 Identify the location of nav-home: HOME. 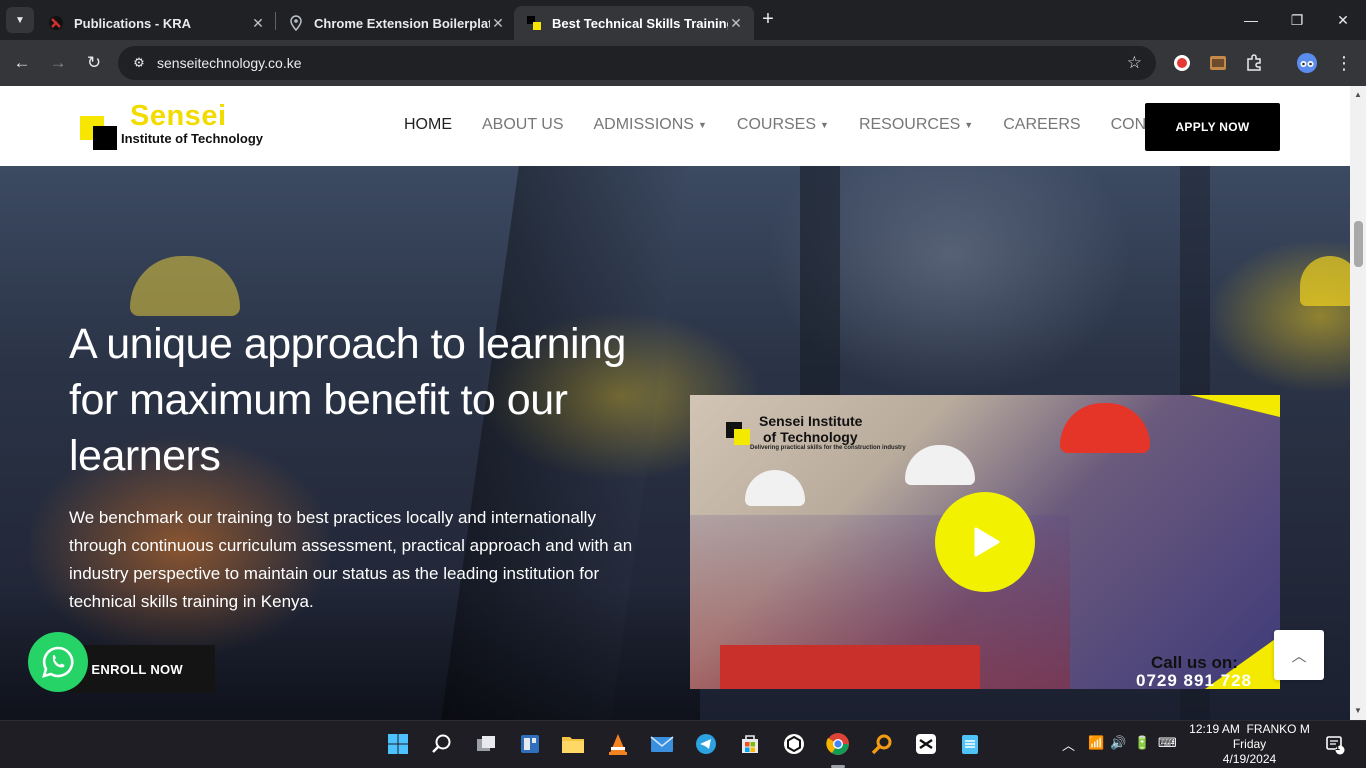
(428, 125).